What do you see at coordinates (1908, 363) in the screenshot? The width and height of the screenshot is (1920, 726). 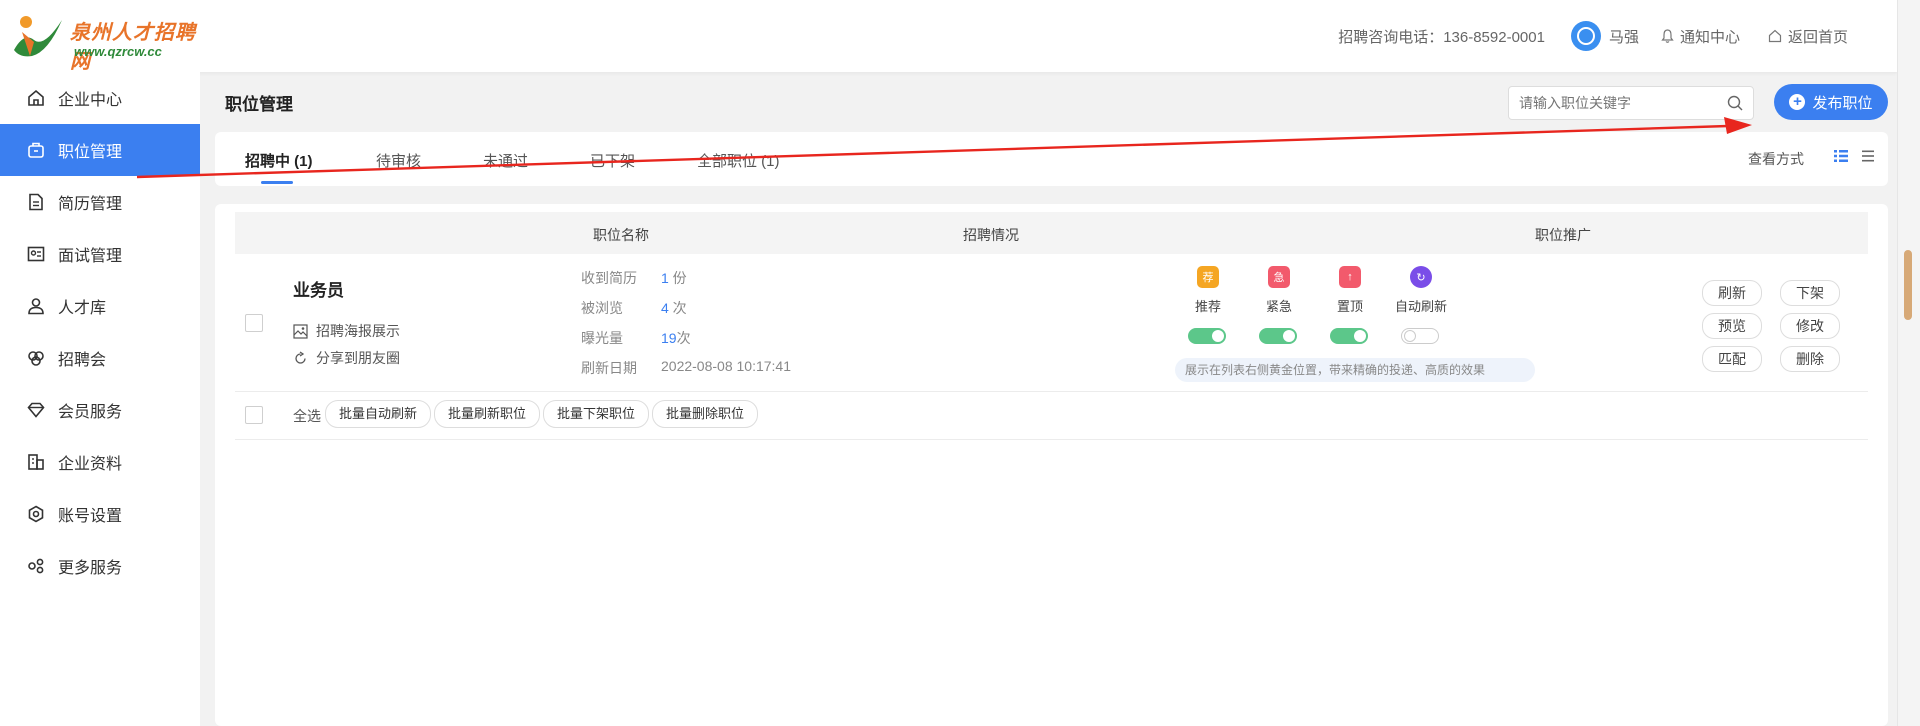 I see `page-scrollbar` at bounding box center [1908, 363].